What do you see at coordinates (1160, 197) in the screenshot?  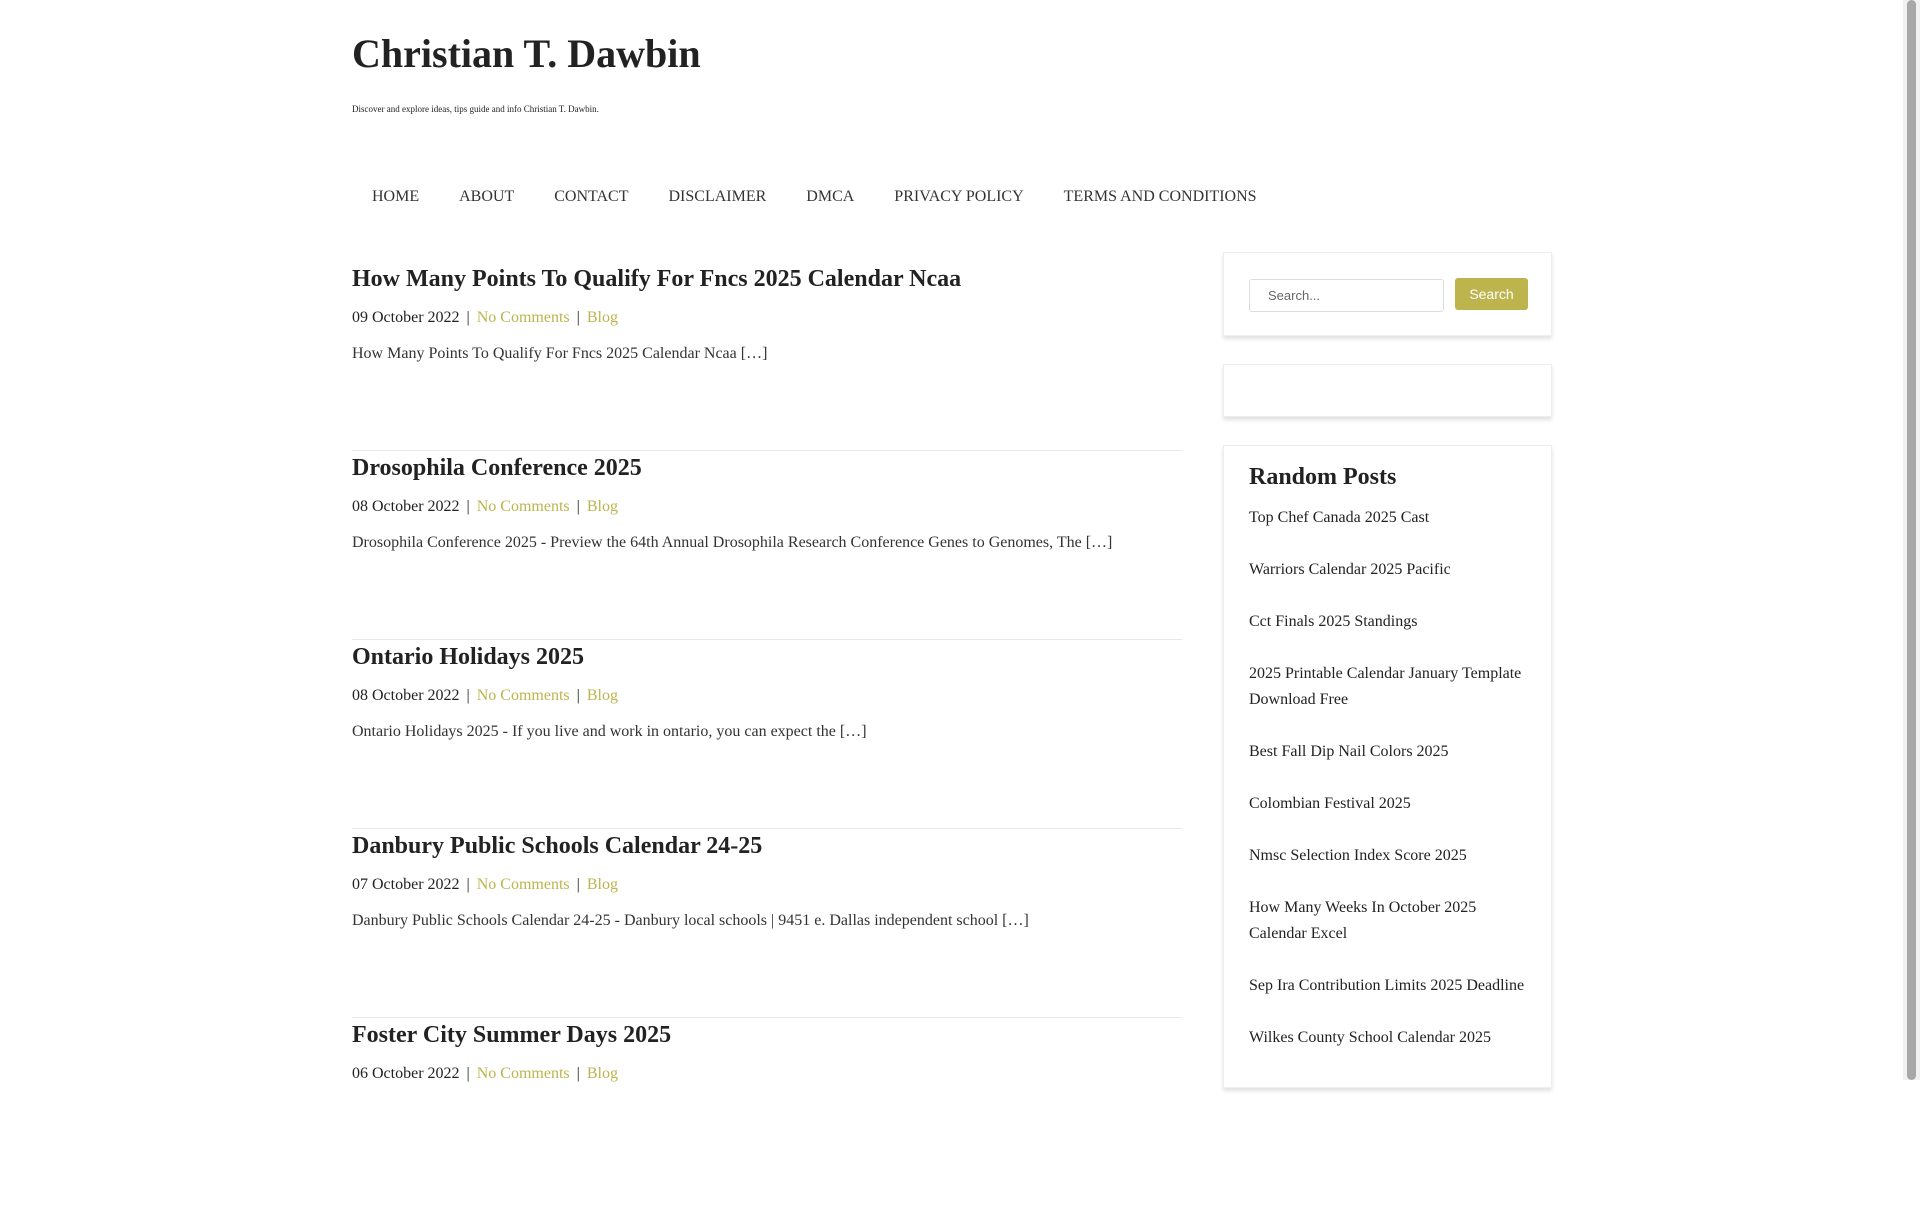 I see `nav-terms-and-conditions: TERMS AND CONDITIONS` at bounding box center [1160, 197].